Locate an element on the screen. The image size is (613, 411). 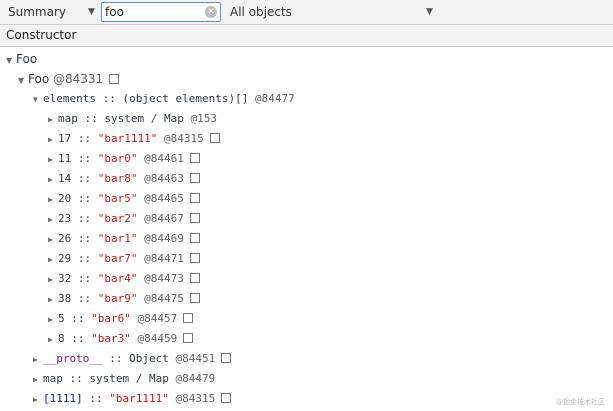
view-select: Summary ▼ is located at coordinates (53, 12).